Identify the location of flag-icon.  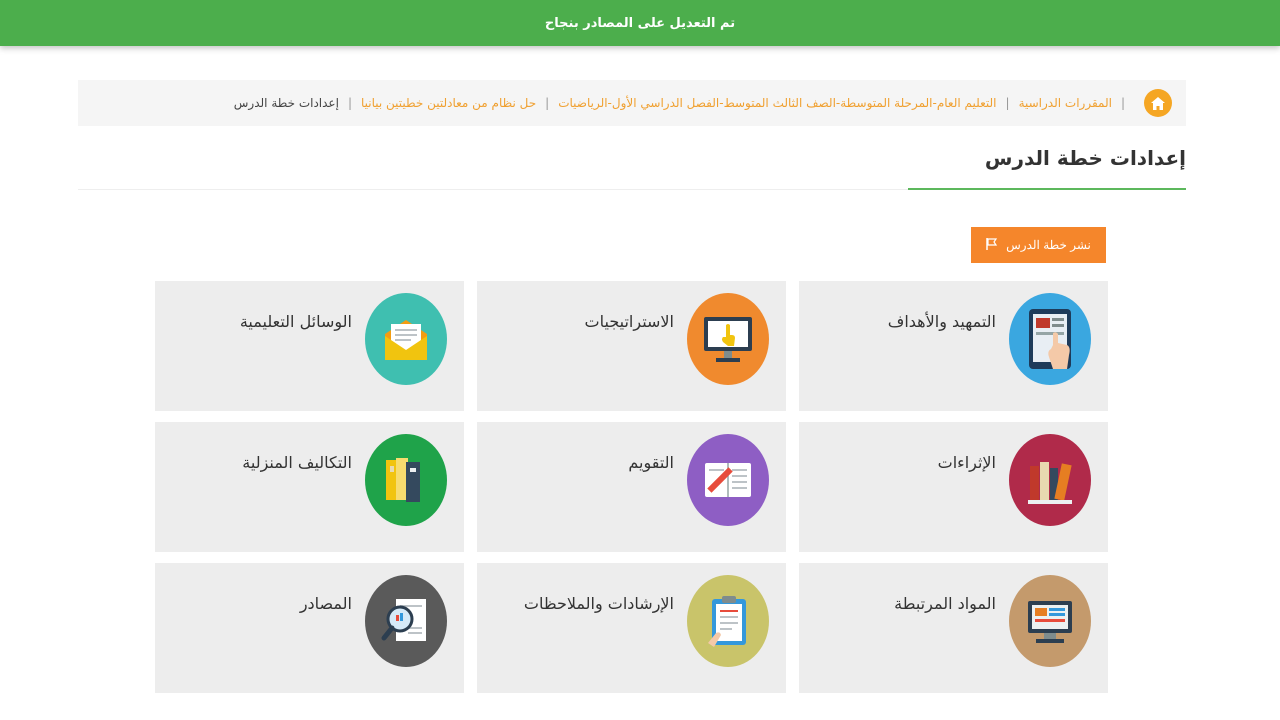
(992, 245).